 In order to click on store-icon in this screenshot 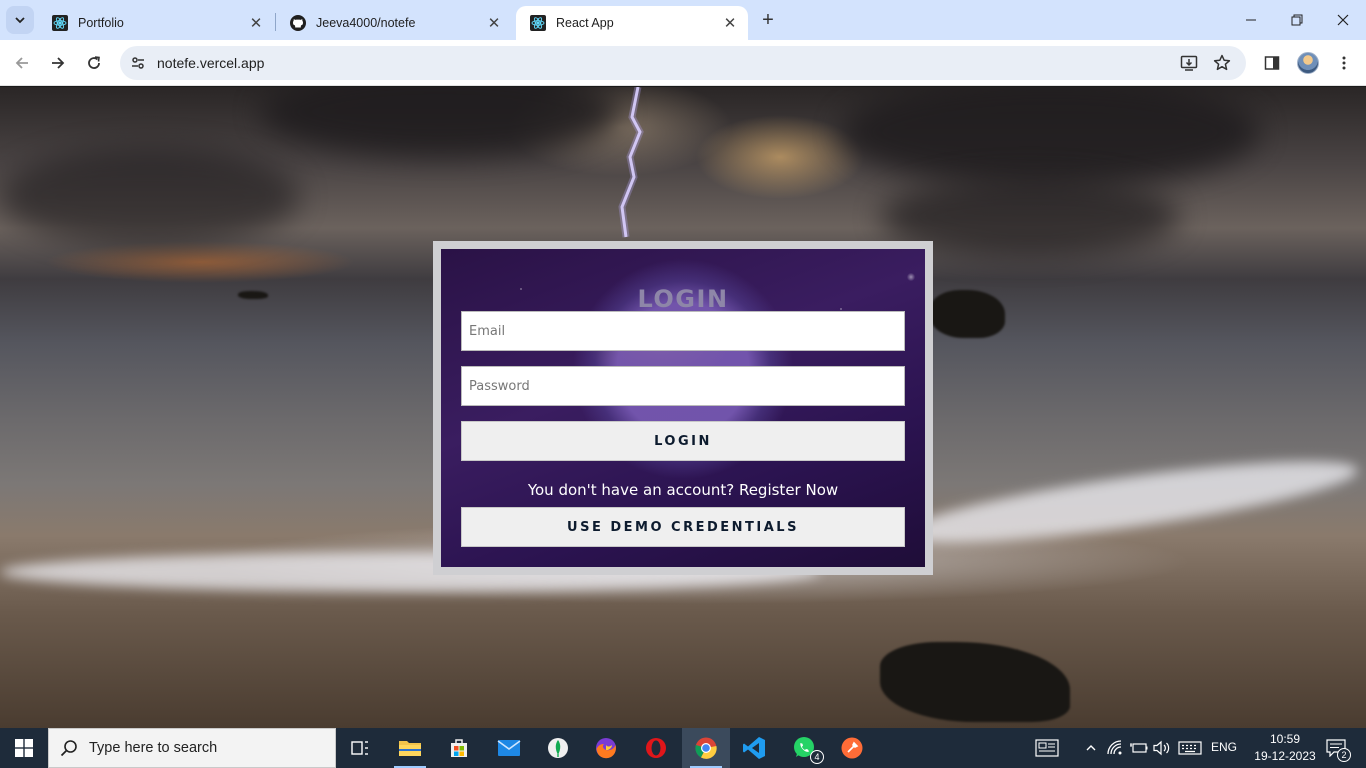, I will do `click(459, 748)`.